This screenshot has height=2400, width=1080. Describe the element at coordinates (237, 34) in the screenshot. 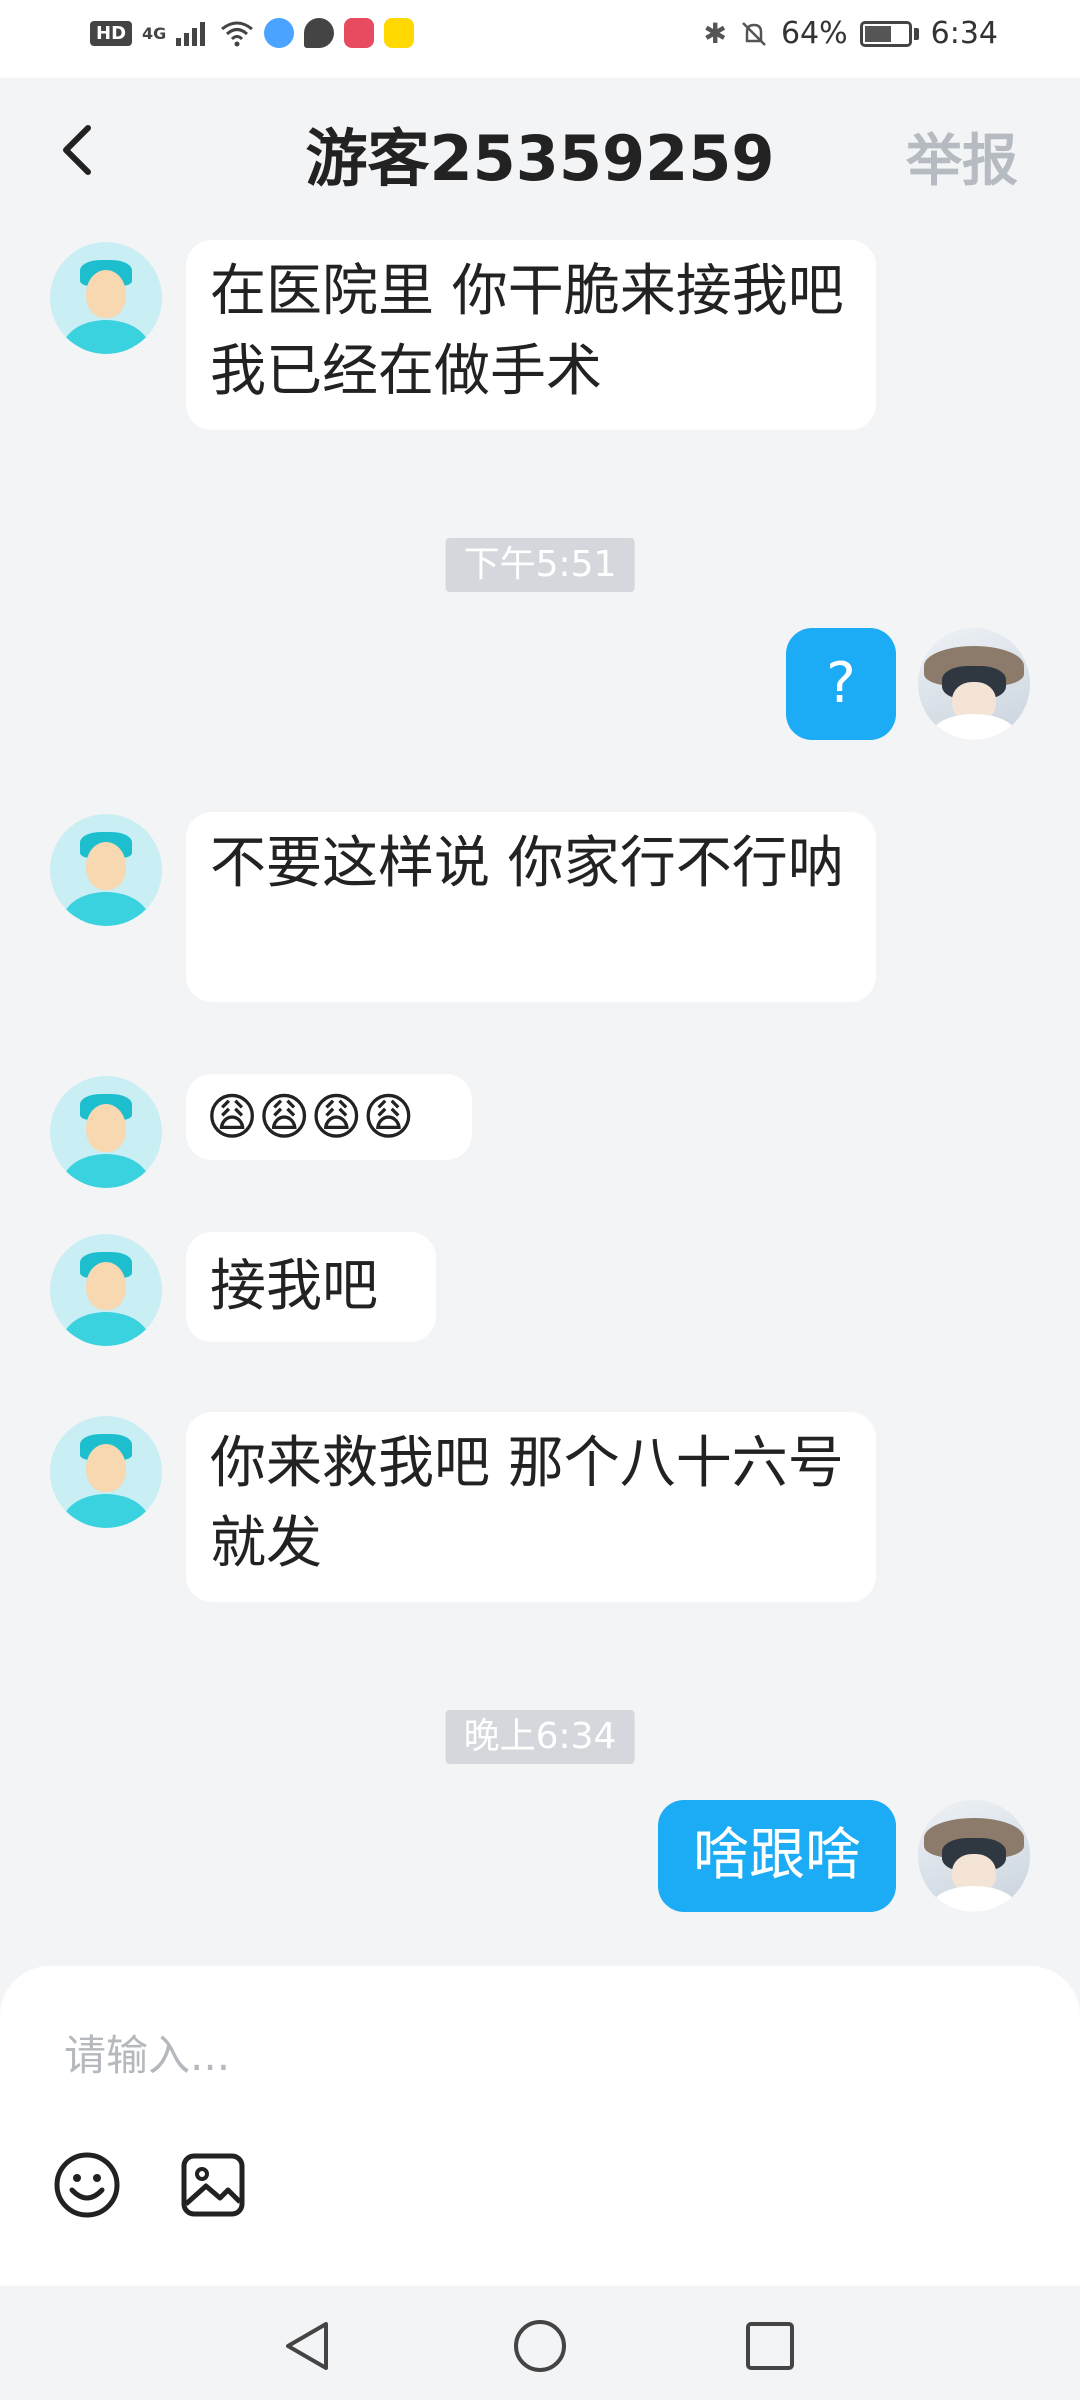

I see `wifi-icon` at that location.